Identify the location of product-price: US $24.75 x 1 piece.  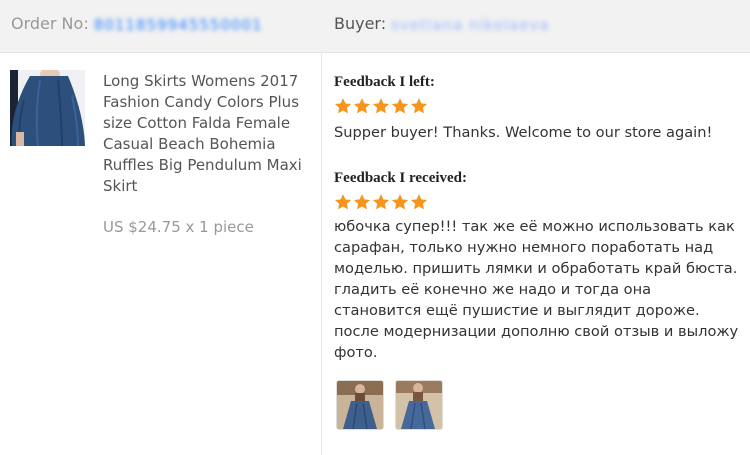
(178, 227).